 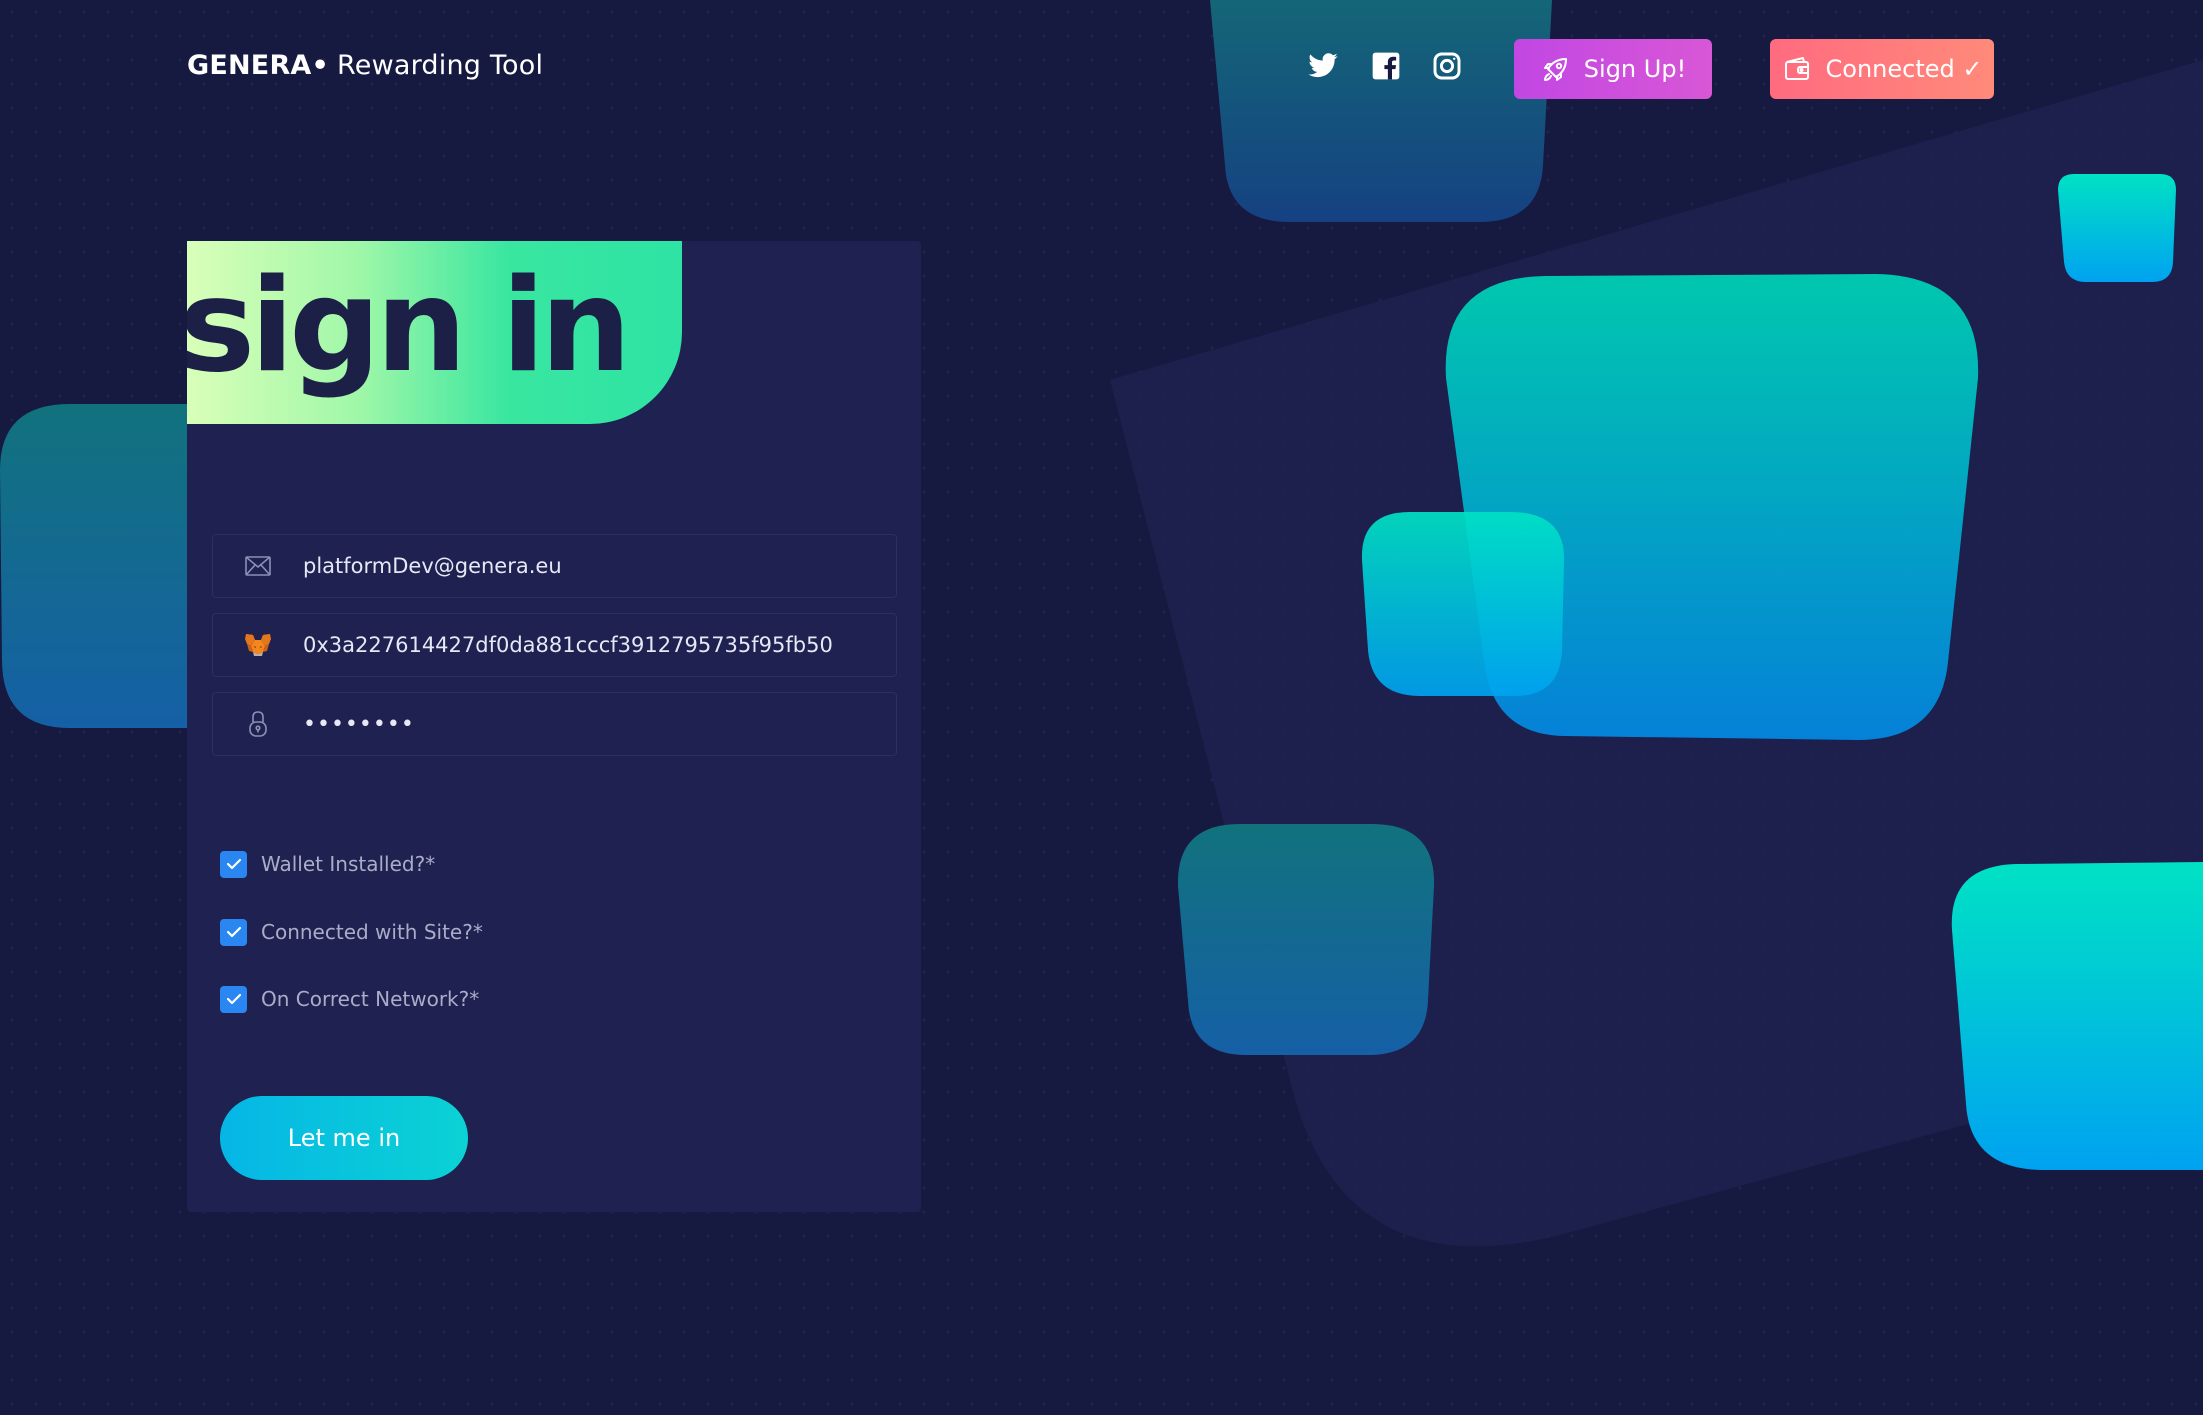 What do you see at coordinates (409, 326) in the screenshot?
I see `signin-title: sign in` at bounding box center [409, 326].